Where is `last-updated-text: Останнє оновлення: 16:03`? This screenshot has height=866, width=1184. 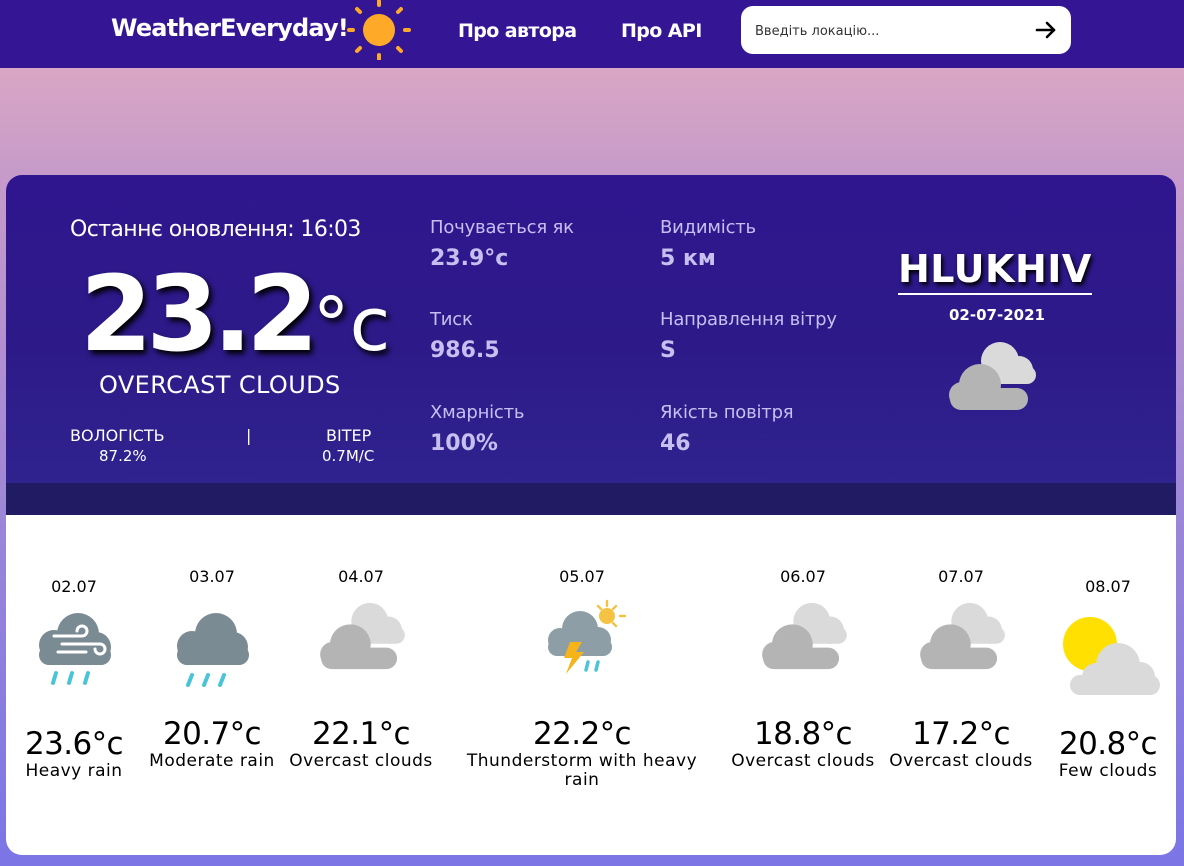 last-updated-text: Останнє оновлення: 16:03 is located at coordinates (215, 229).